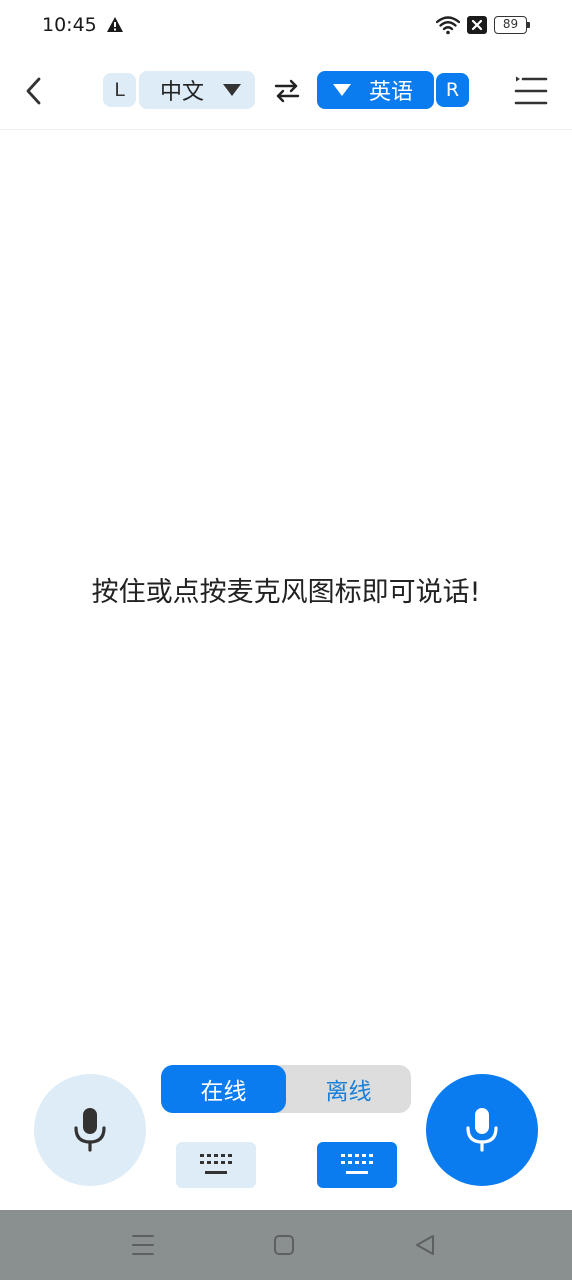  I want to click on back-arrow-icon, so click(33, 91).